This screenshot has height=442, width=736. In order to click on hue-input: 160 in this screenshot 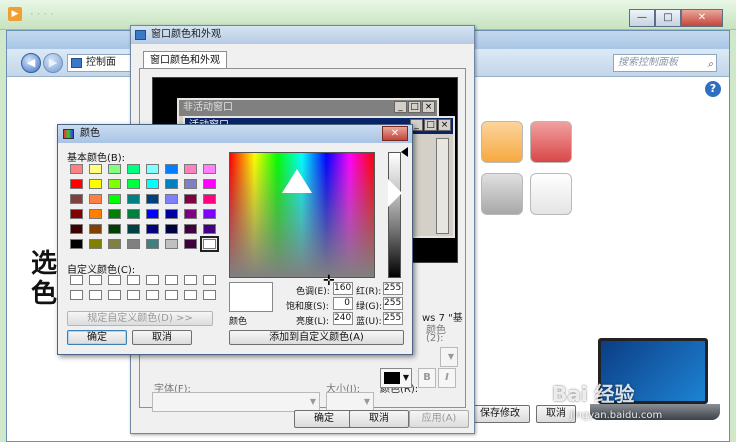, I will do `click(343, 288)`.